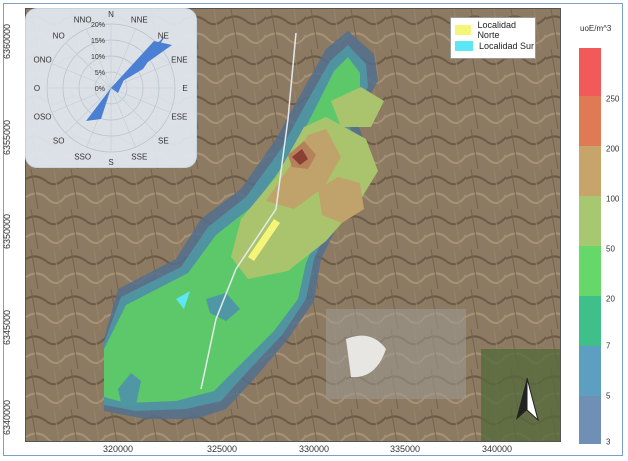 The height and width of the screenshot is (461, 628). Describe the element at coordinates (82, 156) in the screenshot. I see `wind-rose-direction-label: SSO` at that location.